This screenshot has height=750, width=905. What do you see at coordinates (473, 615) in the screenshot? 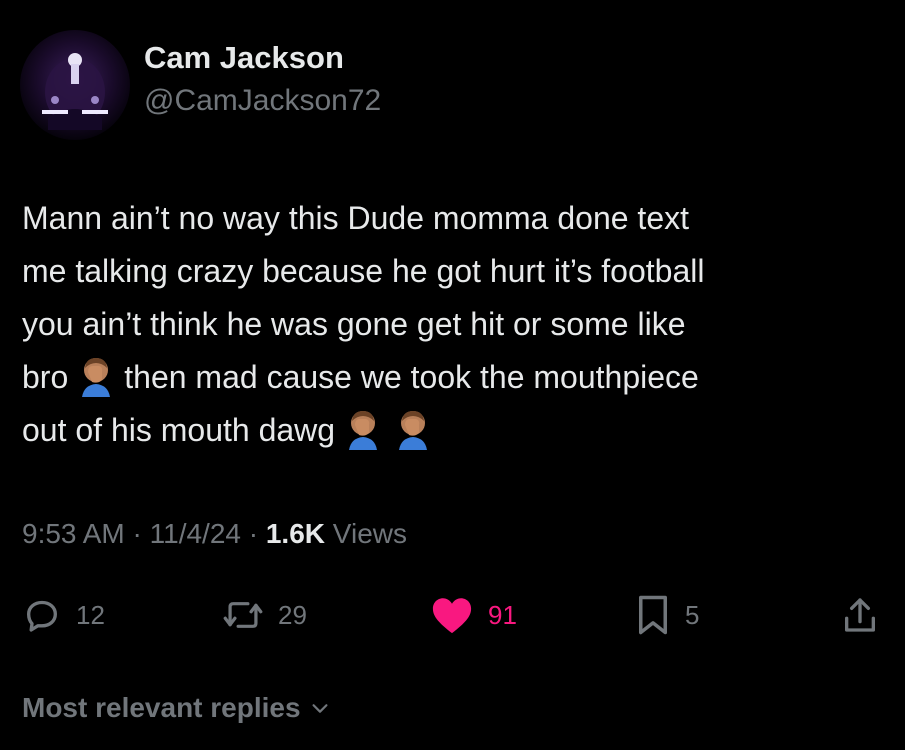
I see `like-button: 91` at bounding box center [473, 615].